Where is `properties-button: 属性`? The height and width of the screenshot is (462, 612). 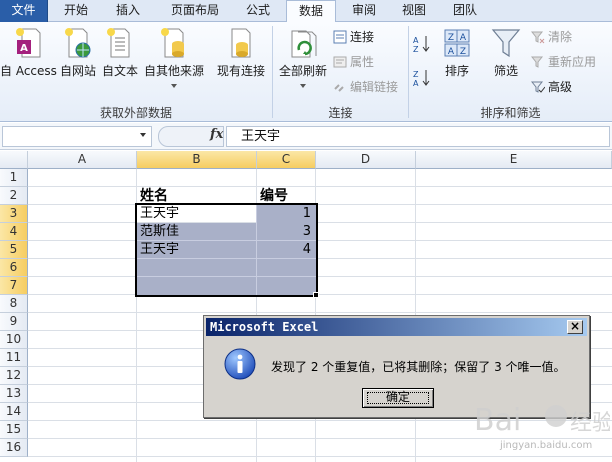
properties-button: 属性 is located at coordinates (353, 63).